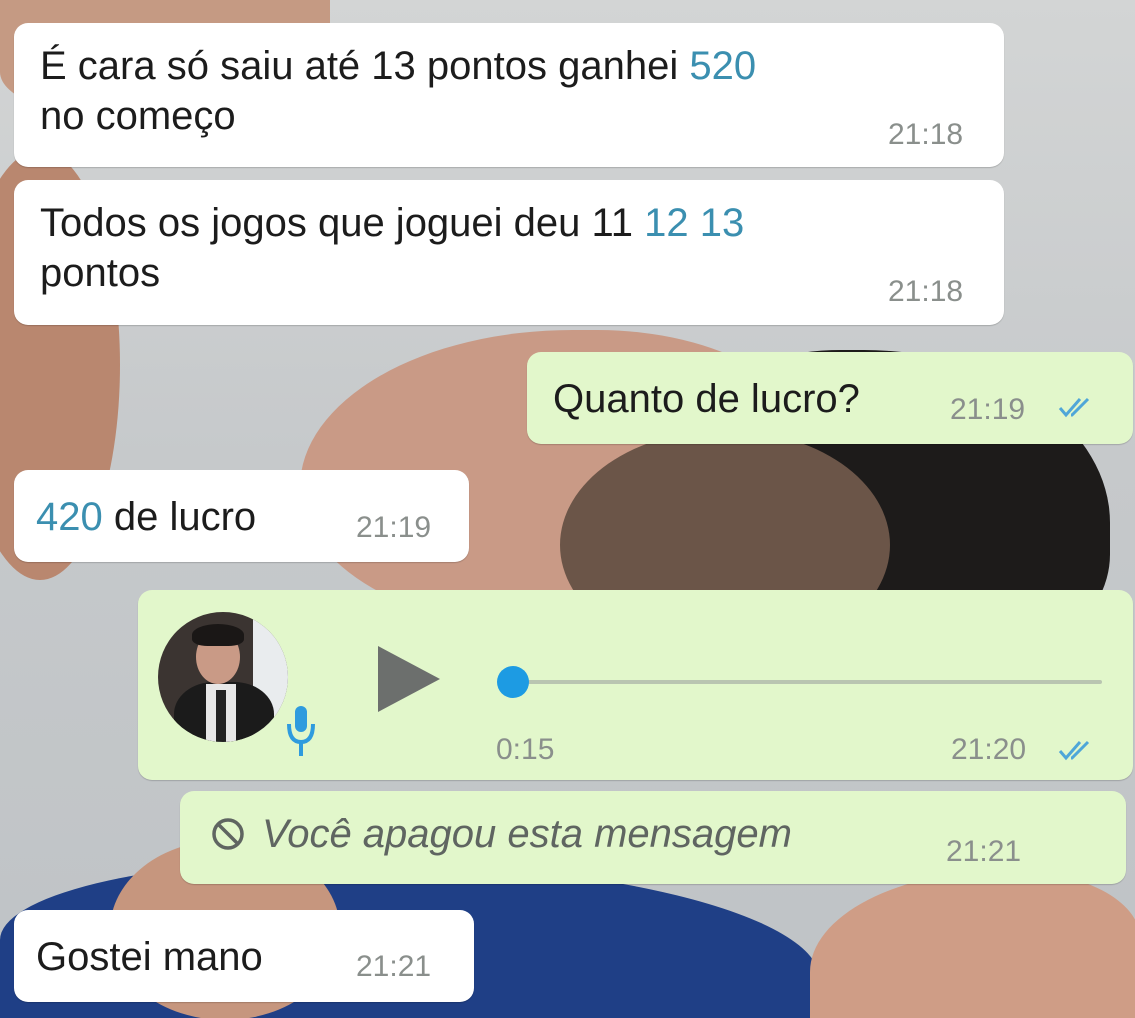 The width and height of the screenshot is (1135, 1018). What do you see at coordinates (365, 66) in the screenshot?
I see `message-text-line: É cara só saiu até 13 pontos ganhei` at bounding box center [365, 66].